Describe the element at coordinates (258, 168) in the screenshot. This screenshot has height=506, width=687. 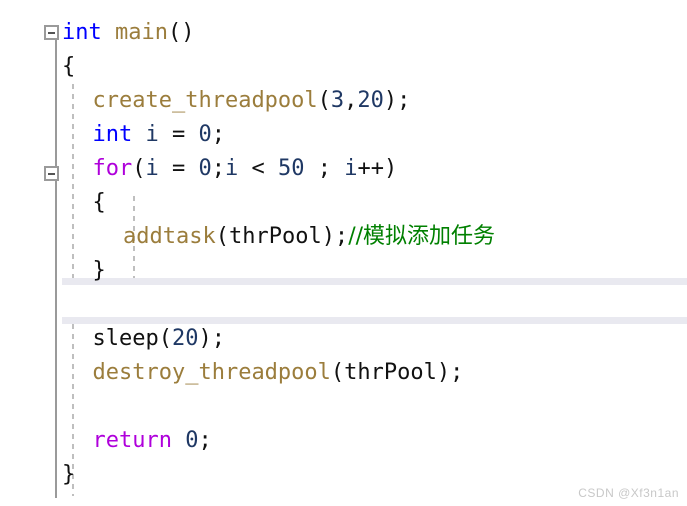
I see `token-punct: <` at that location.